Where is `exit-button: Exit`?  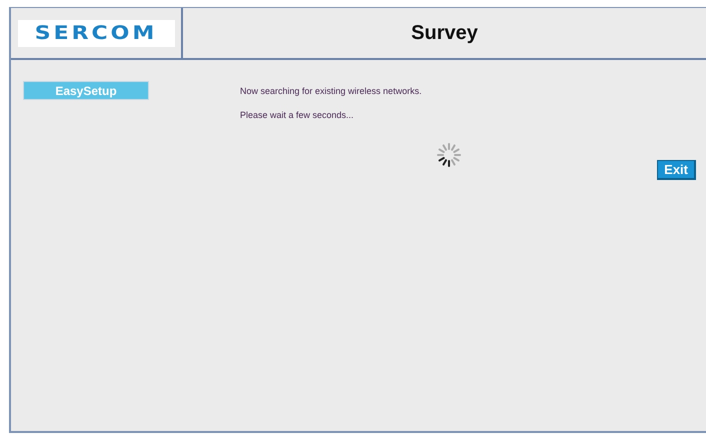 exit-button: Exit is located at coordinates (676, 170).